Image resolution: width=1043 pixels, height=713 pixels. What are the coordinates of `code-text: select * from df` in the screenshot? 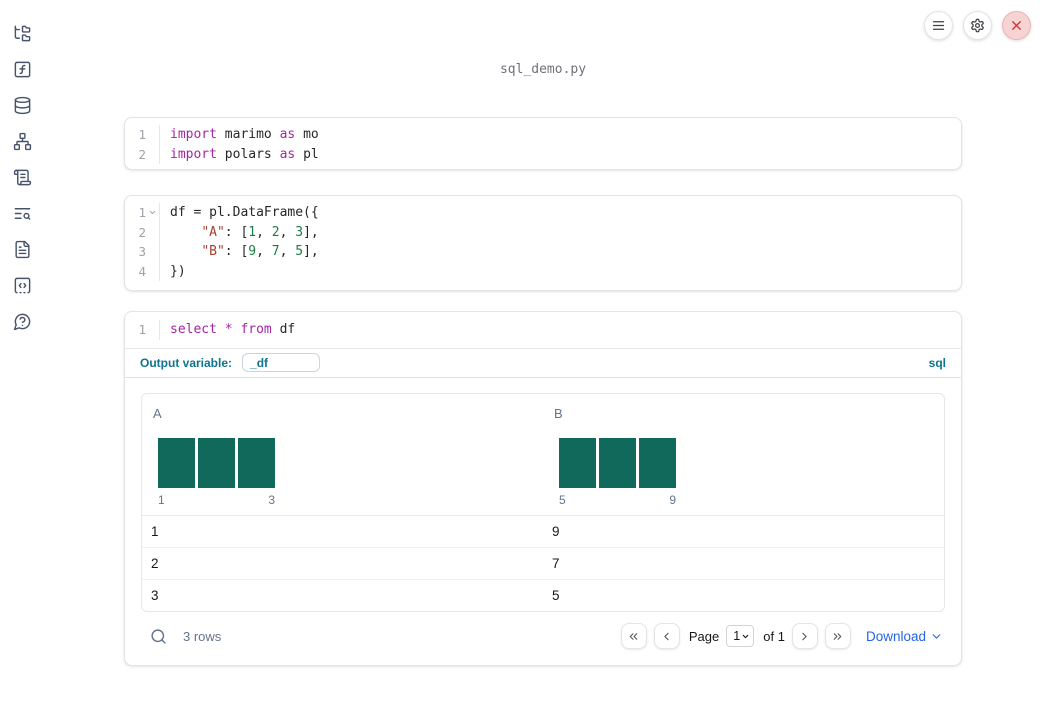 It's located at (233, 330).